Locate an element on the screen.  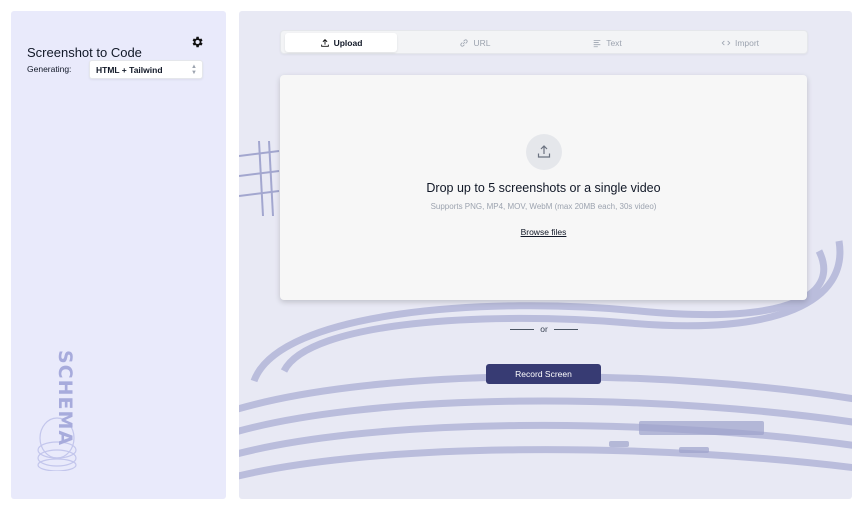
stack-select: HTML + Tailwind ▲ ▼ is located at coordinates (146, 69).